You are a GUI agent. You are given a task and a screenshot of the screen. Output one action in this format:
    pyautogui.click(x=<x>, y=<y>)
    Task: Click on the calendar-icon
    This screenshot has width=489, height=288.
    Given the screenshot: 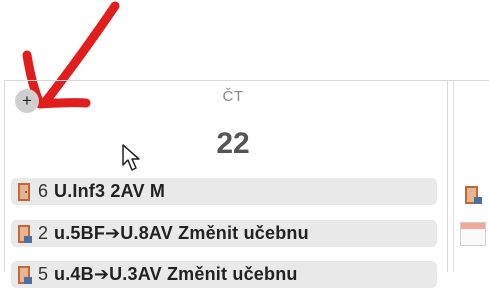 What is the action you would take?
    pyautogui.click(x=473, y=234)
    